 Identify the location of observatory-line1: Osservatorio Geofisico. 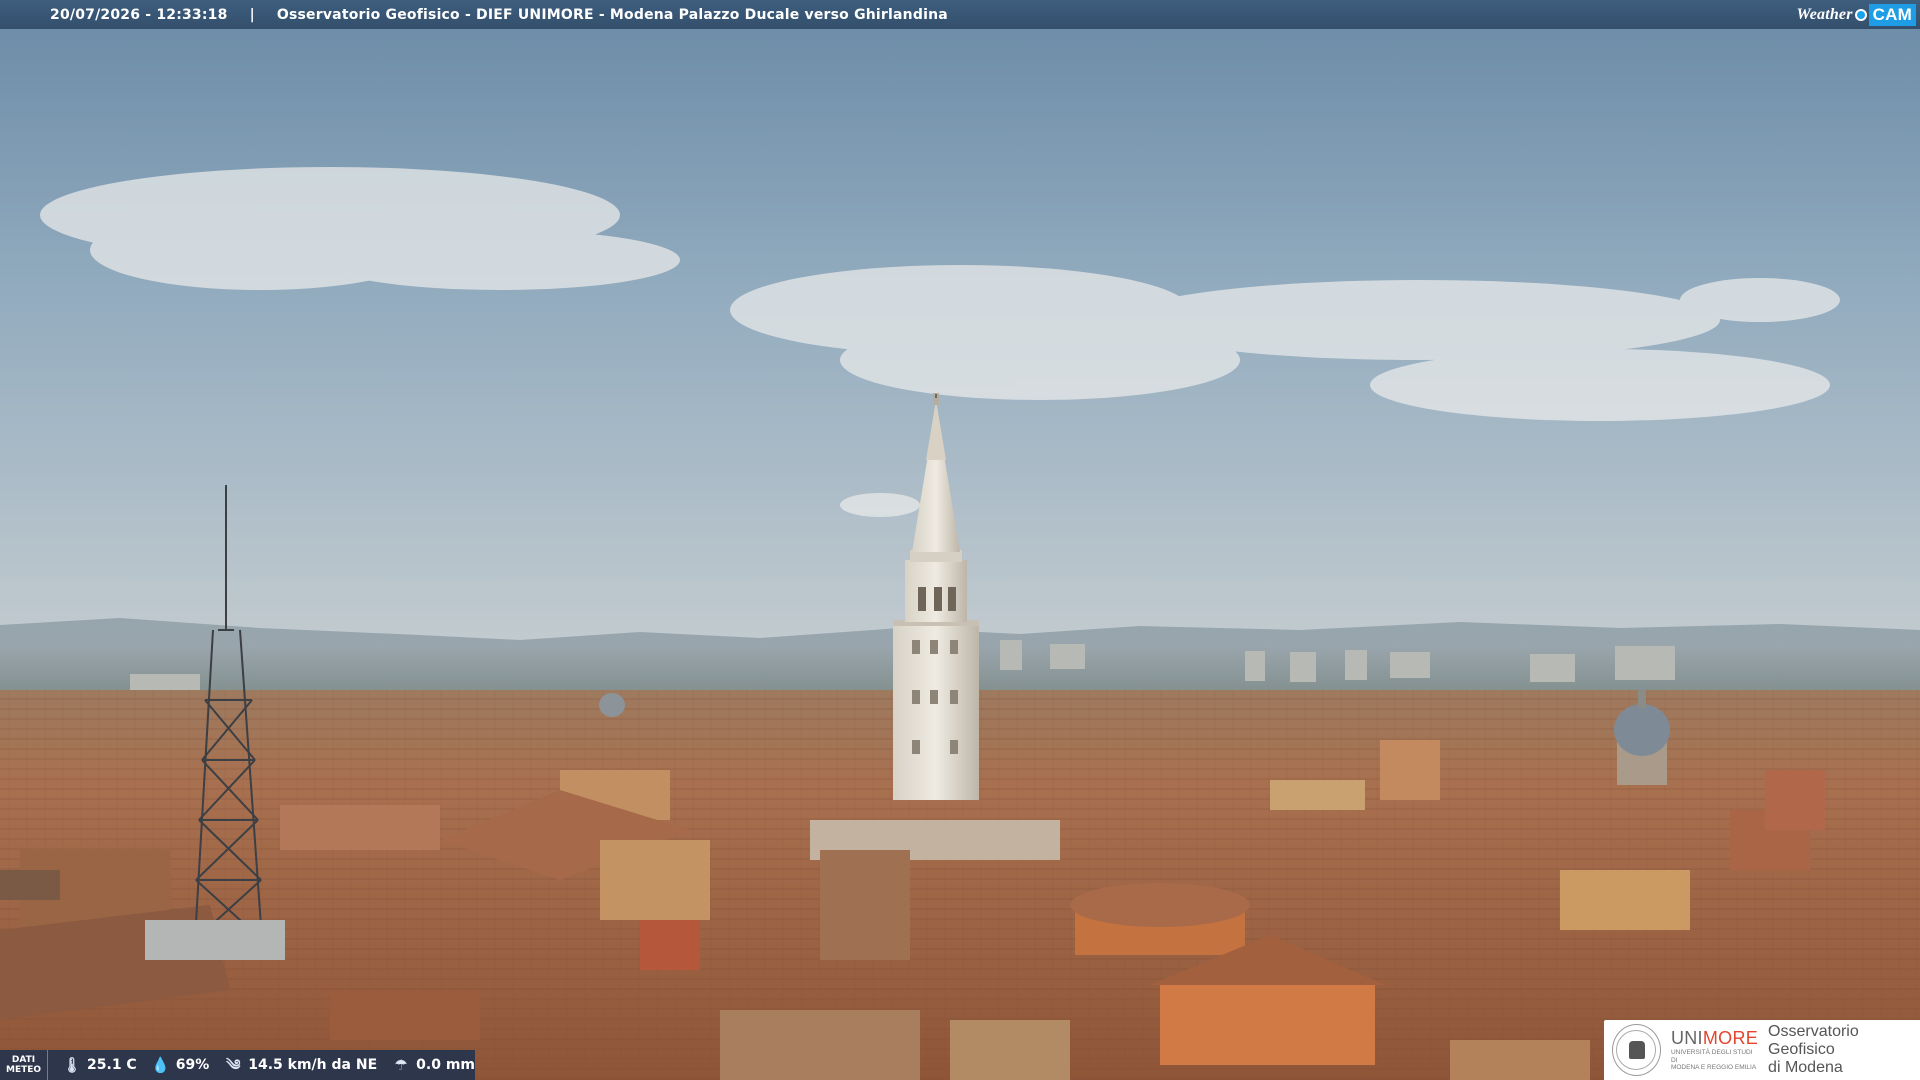
(1813, 1040).